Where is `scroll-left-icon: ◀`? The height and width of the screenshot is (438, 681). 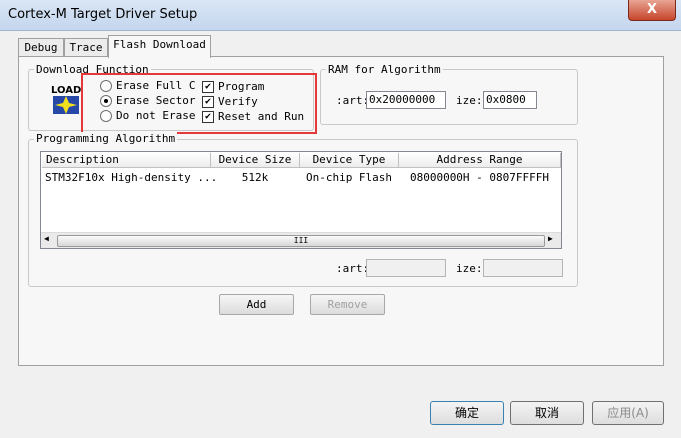
scroll-left-icon: ◀ is located at coordinates (46, 238).